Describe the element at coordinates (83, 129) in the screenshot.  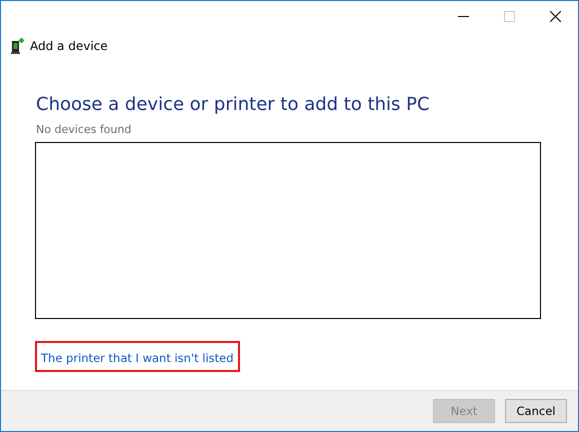
I see `status-text: No devices found` at that location.